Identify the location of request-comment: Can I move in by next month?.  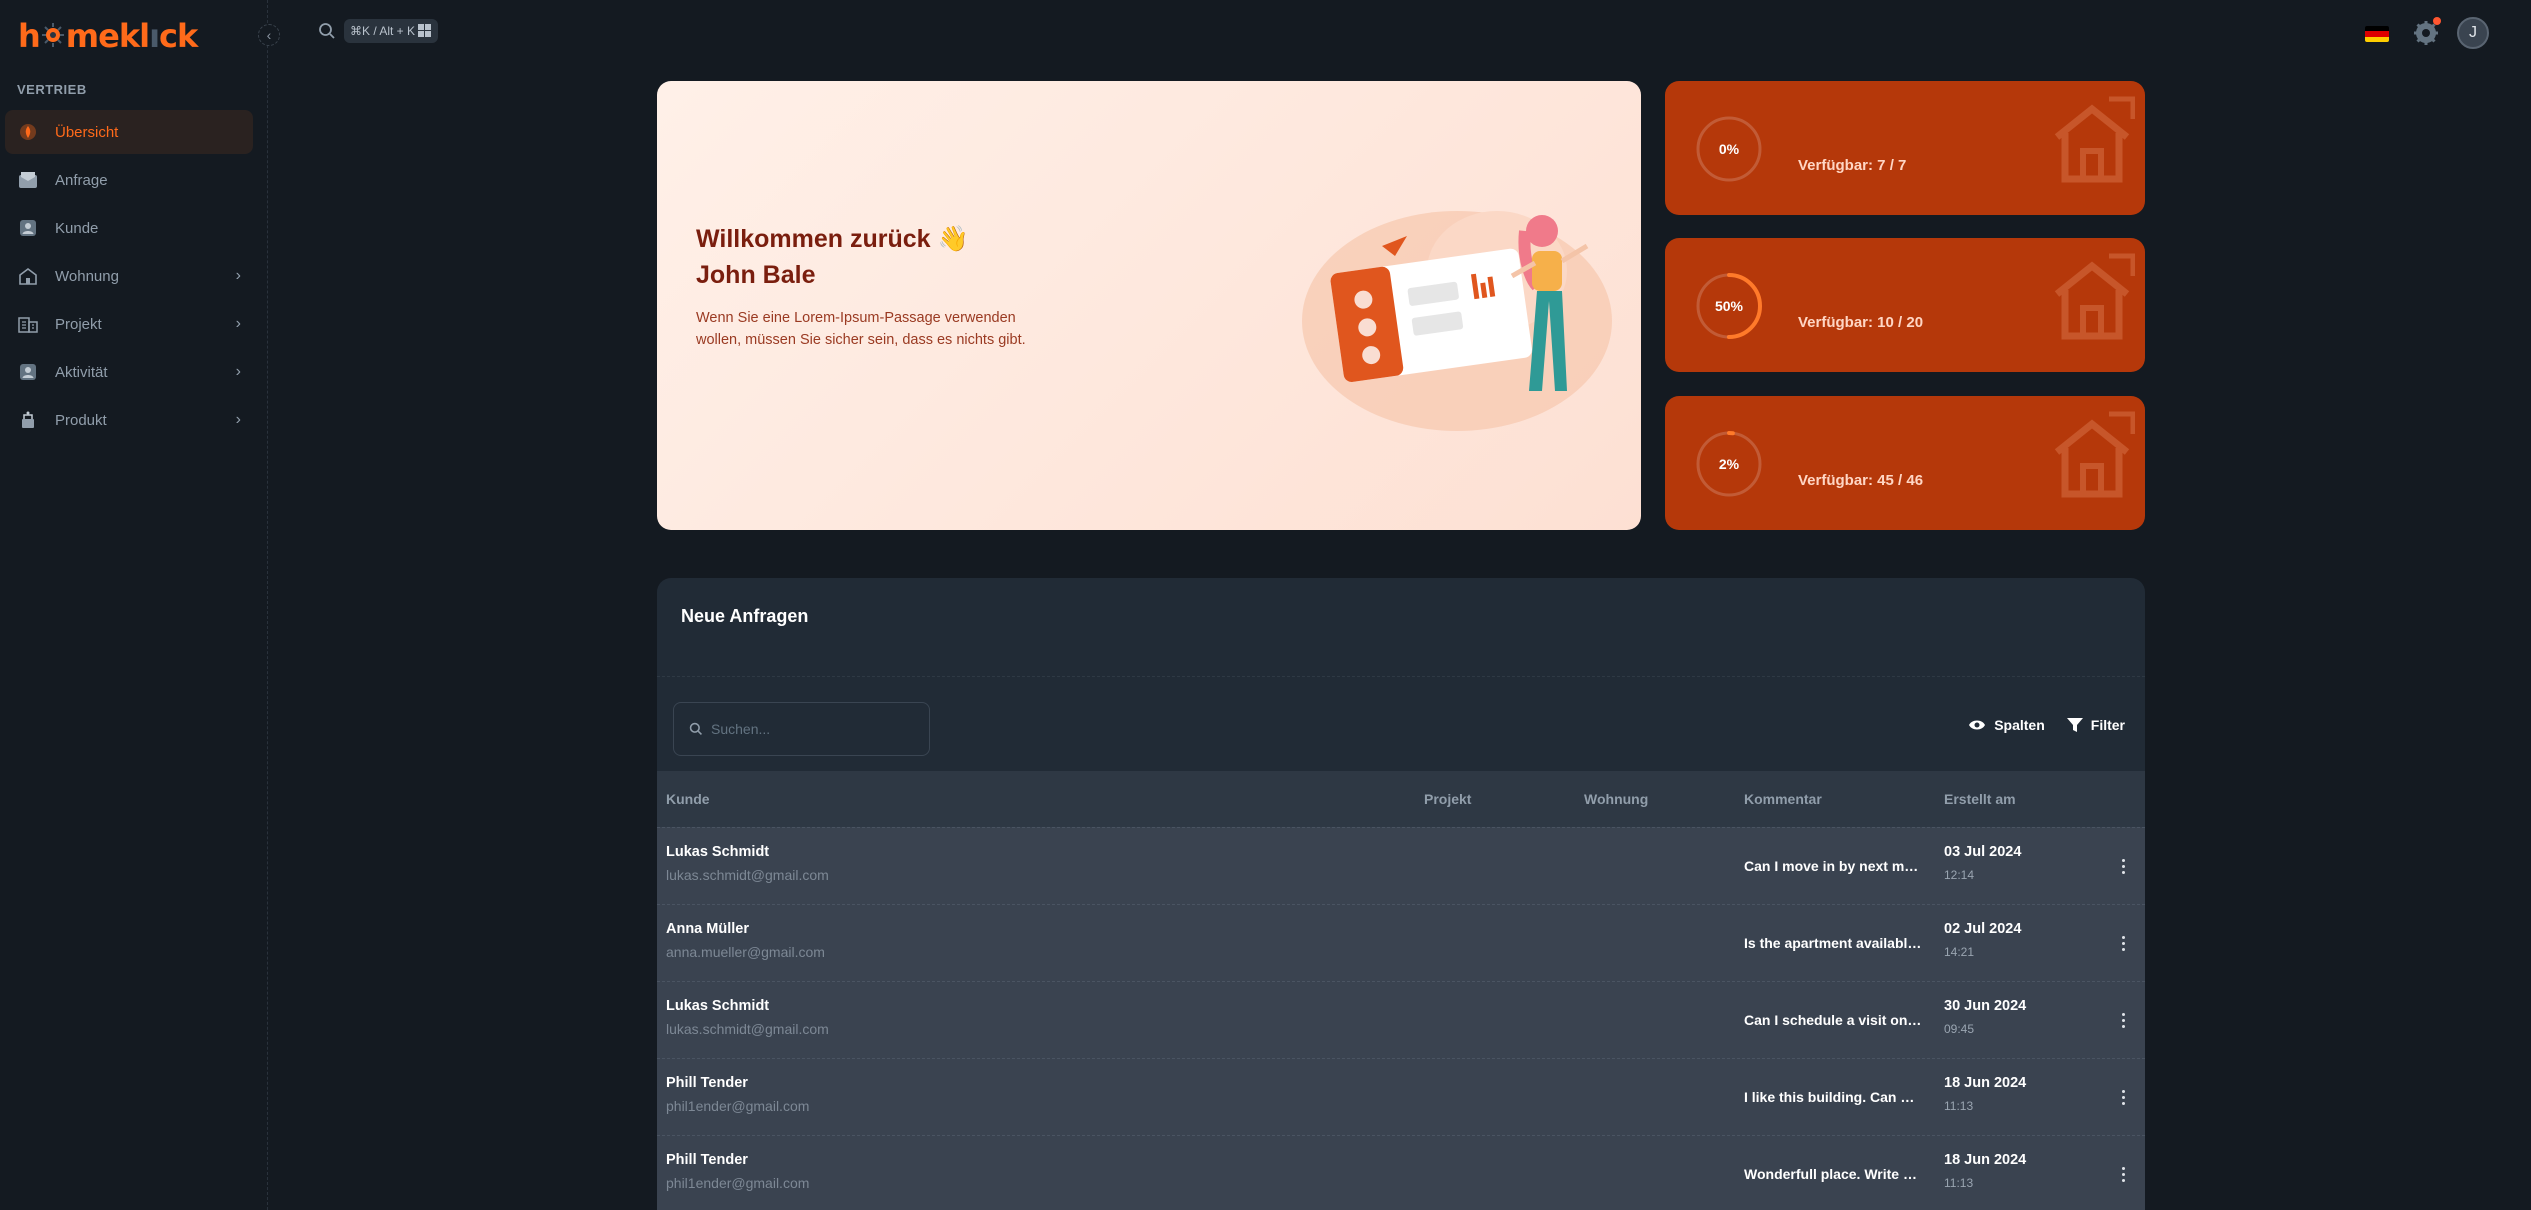
(1833, 866).